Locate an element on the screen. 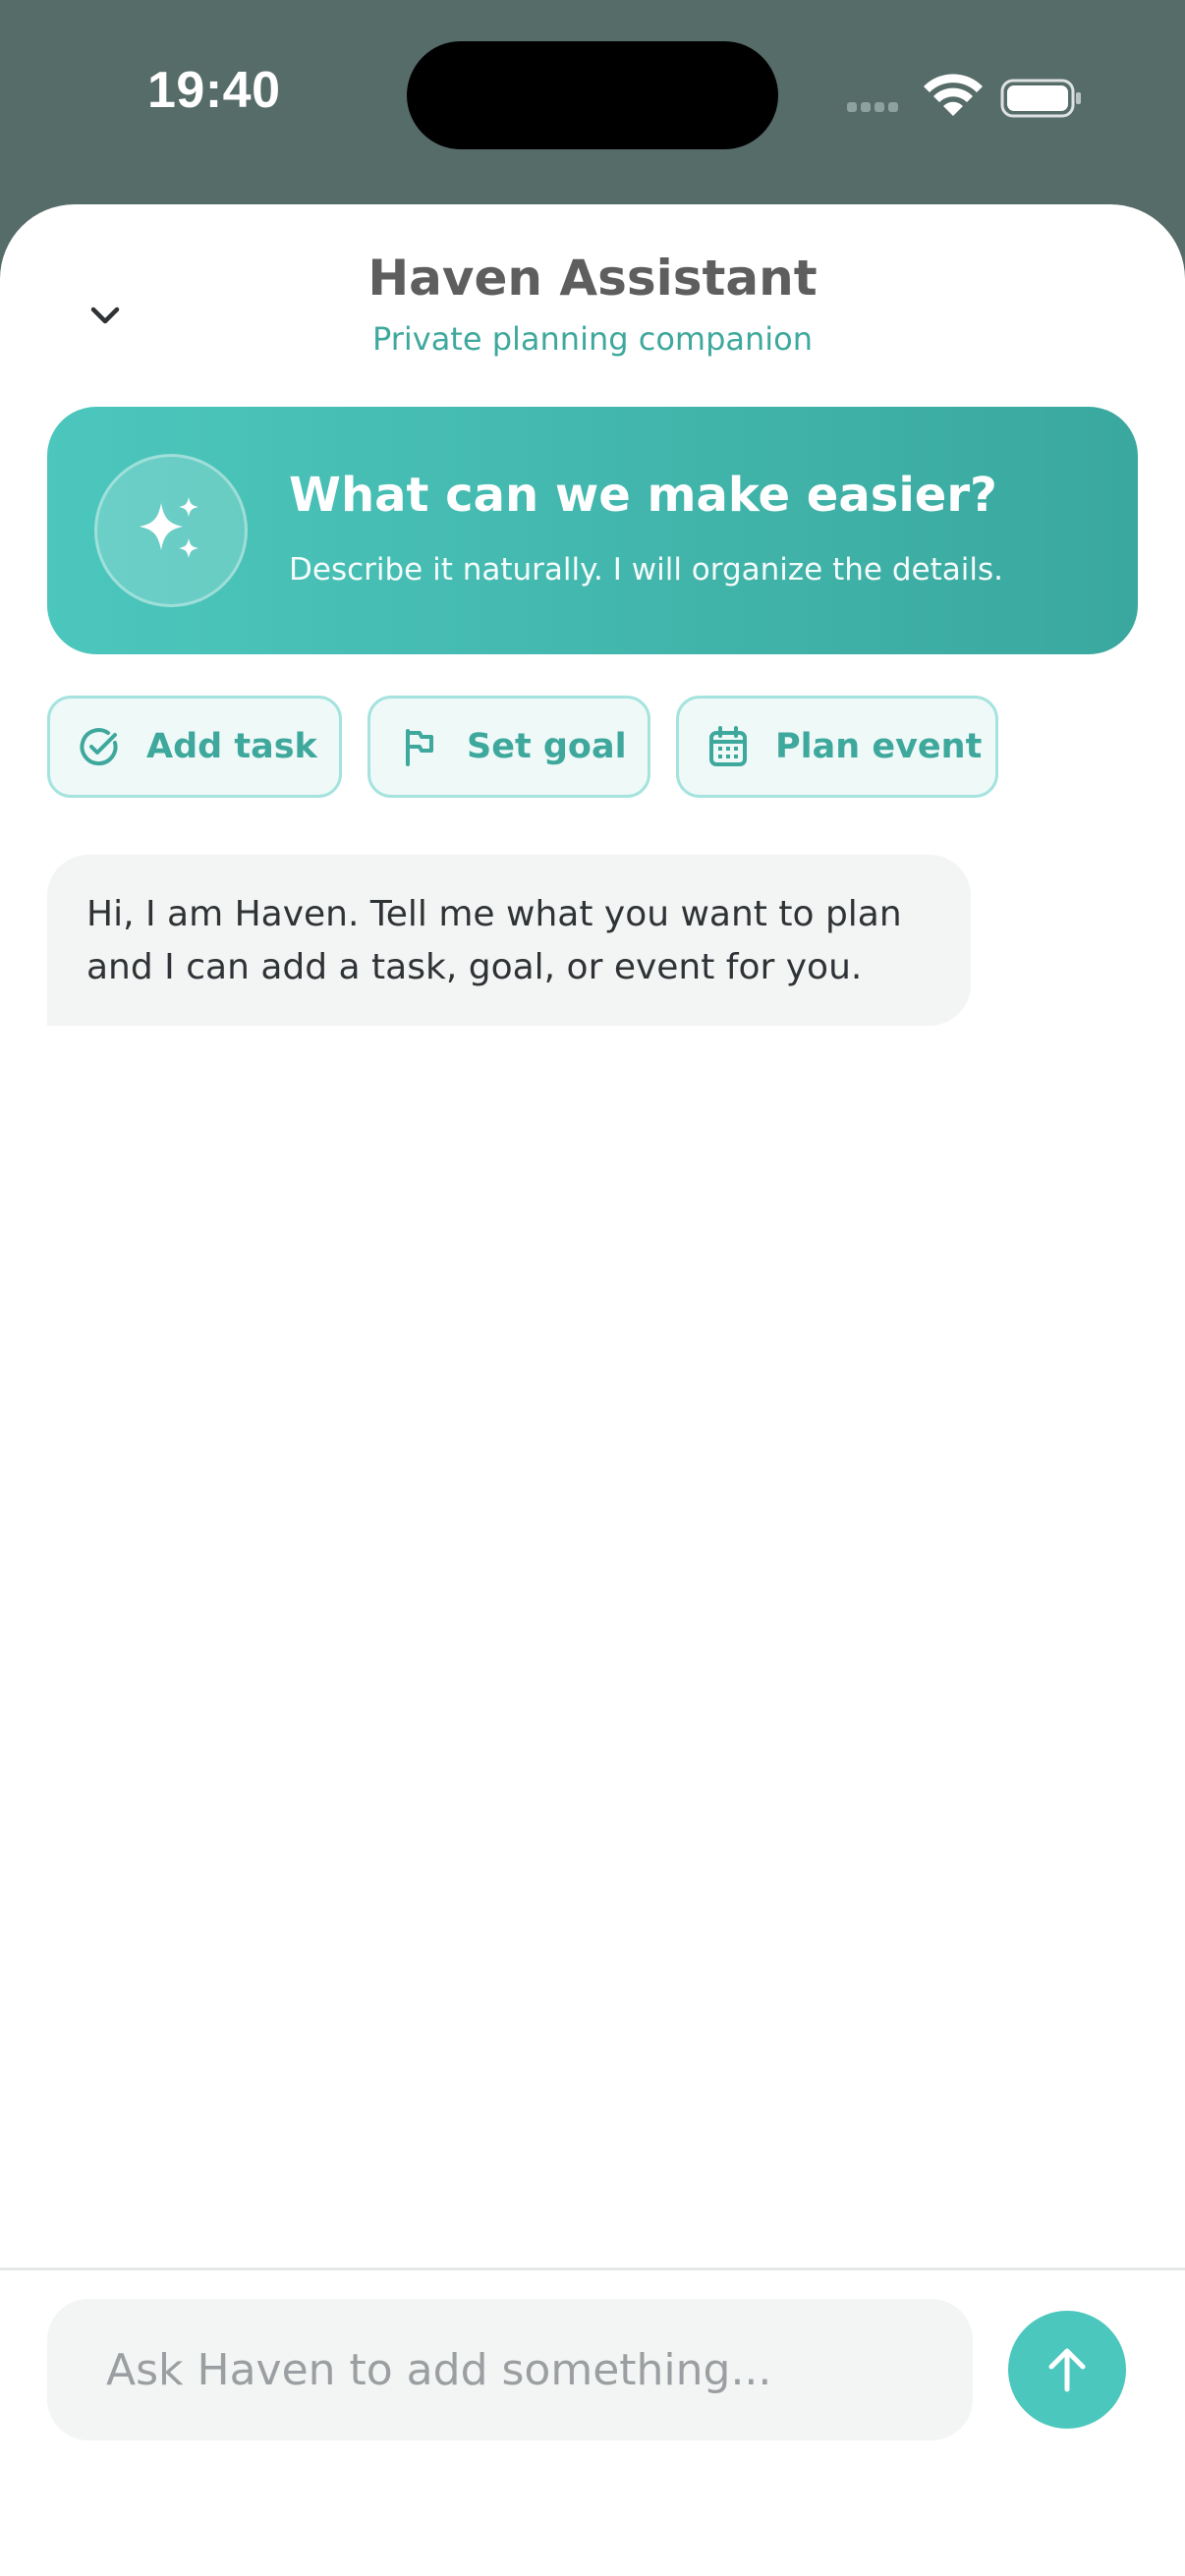 The height and width of the screenshot is (2576, 1185). signal-icon is located at coordinates (964, 96).